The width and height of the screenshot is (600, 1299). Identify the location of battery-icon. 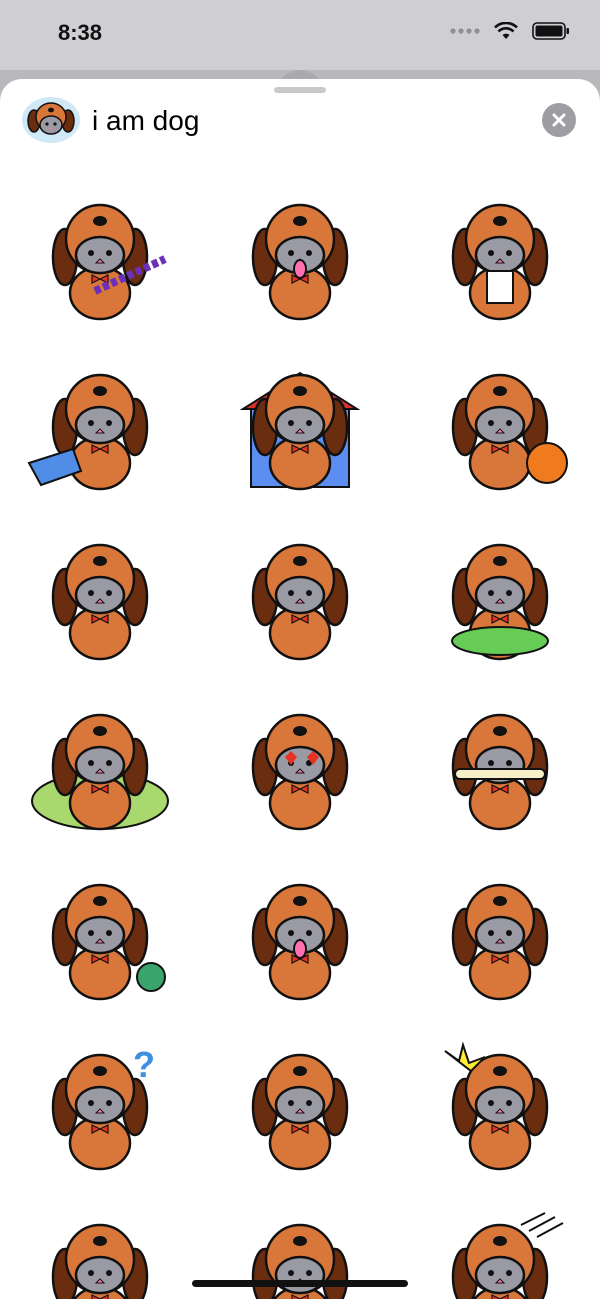
(550, 31).